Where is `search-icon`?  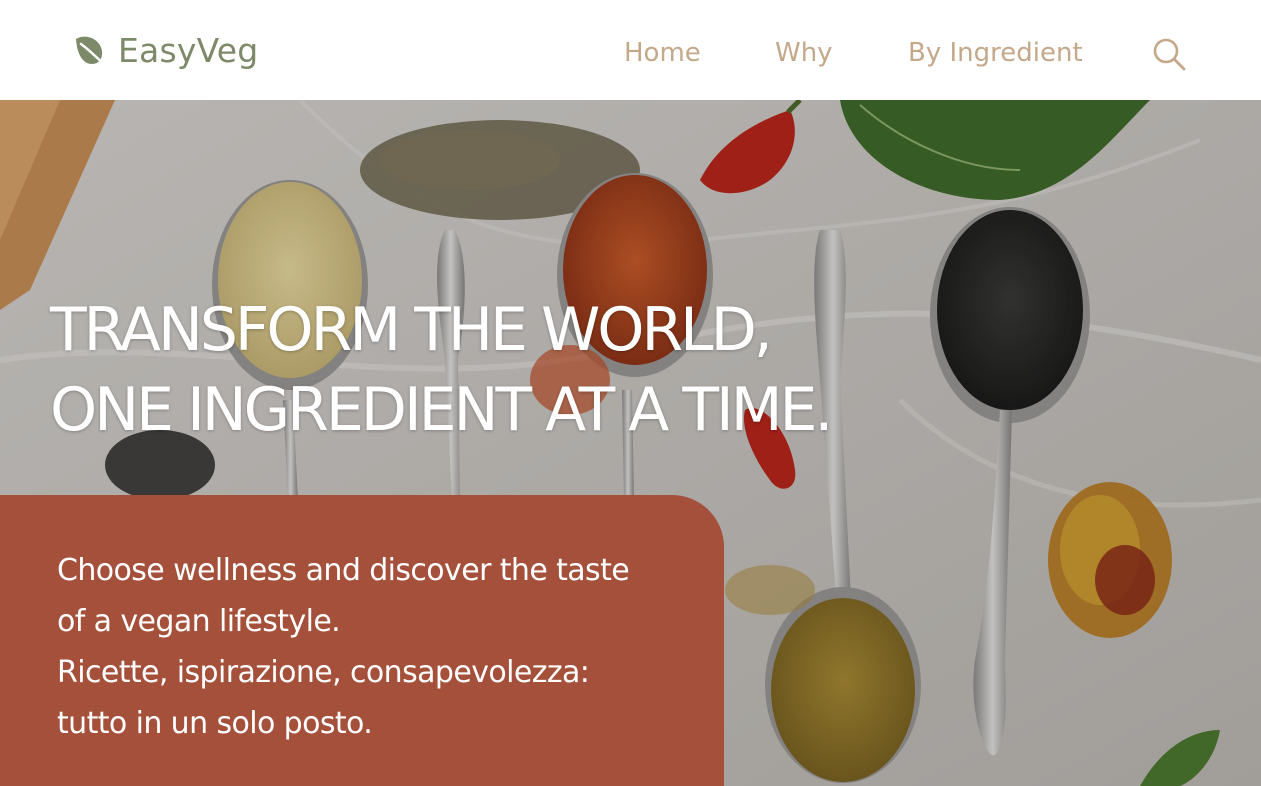
search-icon is located at coordinates (1169, 54).